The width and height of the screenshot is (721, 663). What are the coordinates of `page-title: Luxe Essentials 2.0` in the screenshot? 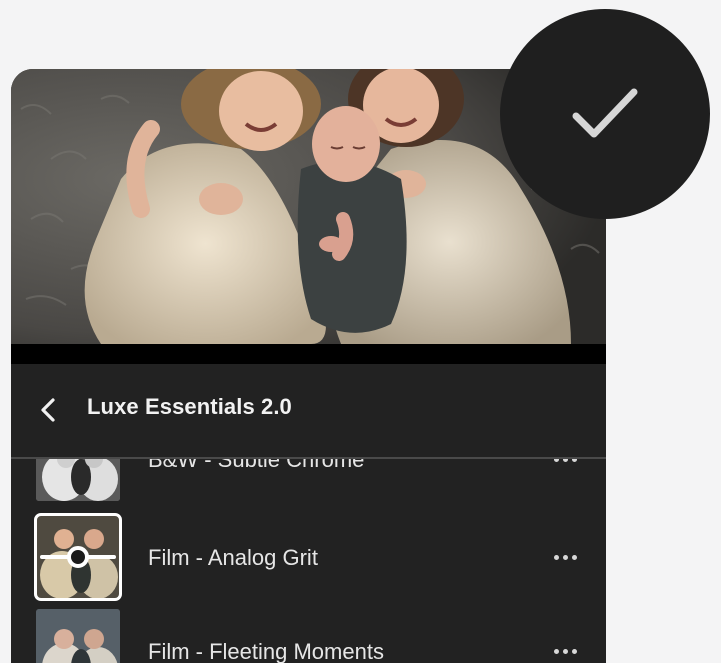 It's located at (189, 406).